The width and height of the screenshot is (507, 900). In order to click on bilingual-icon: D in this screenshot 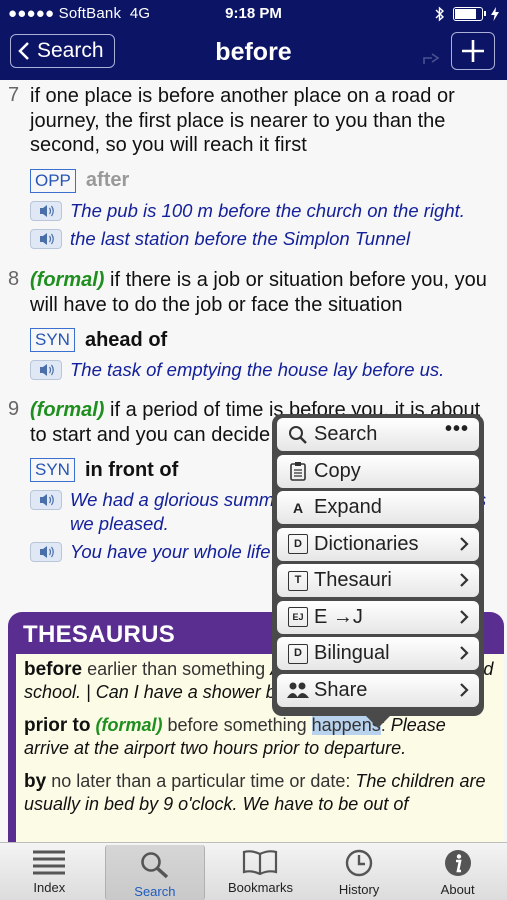, I will do `click(298, 654)`.